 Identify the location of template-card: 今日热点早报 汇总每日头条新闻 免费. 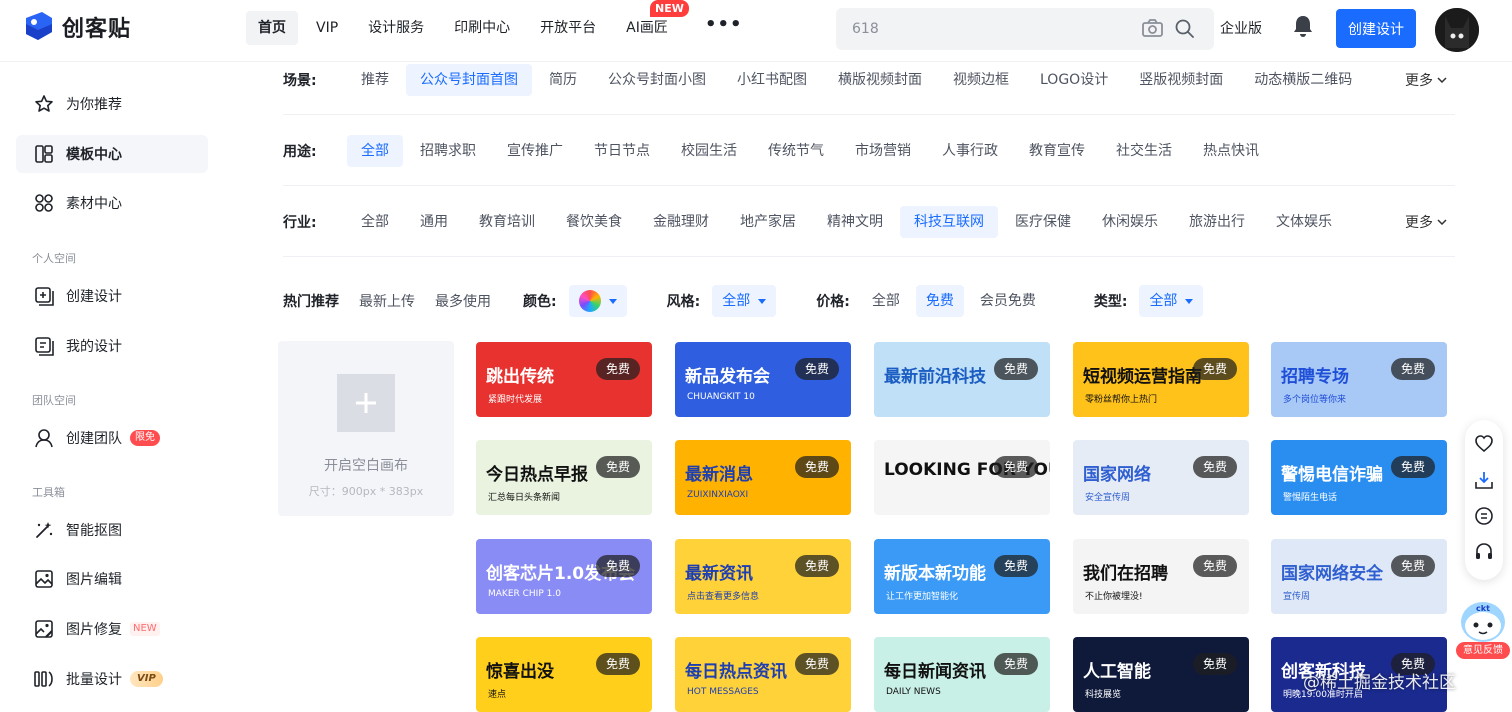
(564, 477).